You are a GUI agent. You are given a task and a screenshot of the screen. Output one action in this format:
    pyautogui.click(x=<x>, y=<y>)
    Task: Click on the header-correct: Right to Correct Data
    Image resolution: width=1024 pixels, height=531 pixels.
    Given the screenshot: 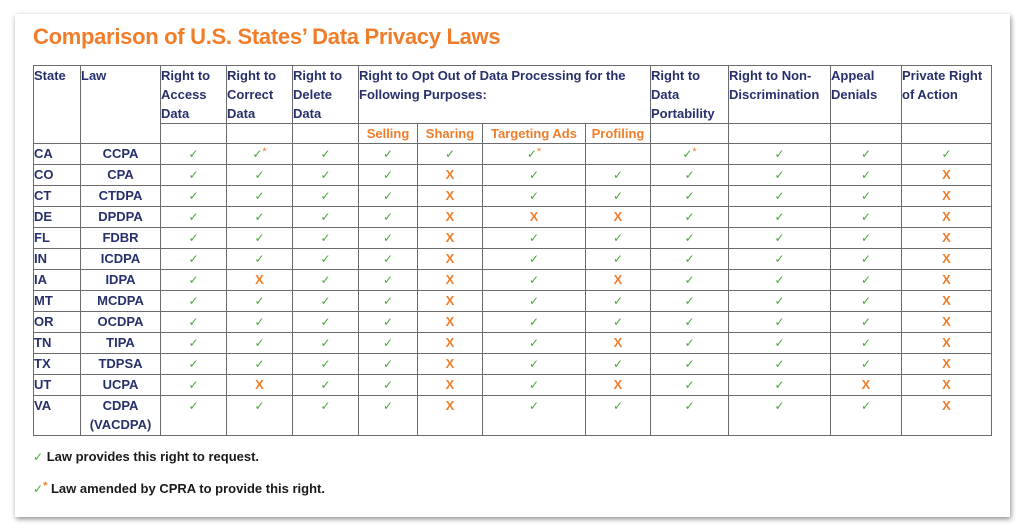 What is the action you would take?
    pyautogui.click(x=259, y=94)
    